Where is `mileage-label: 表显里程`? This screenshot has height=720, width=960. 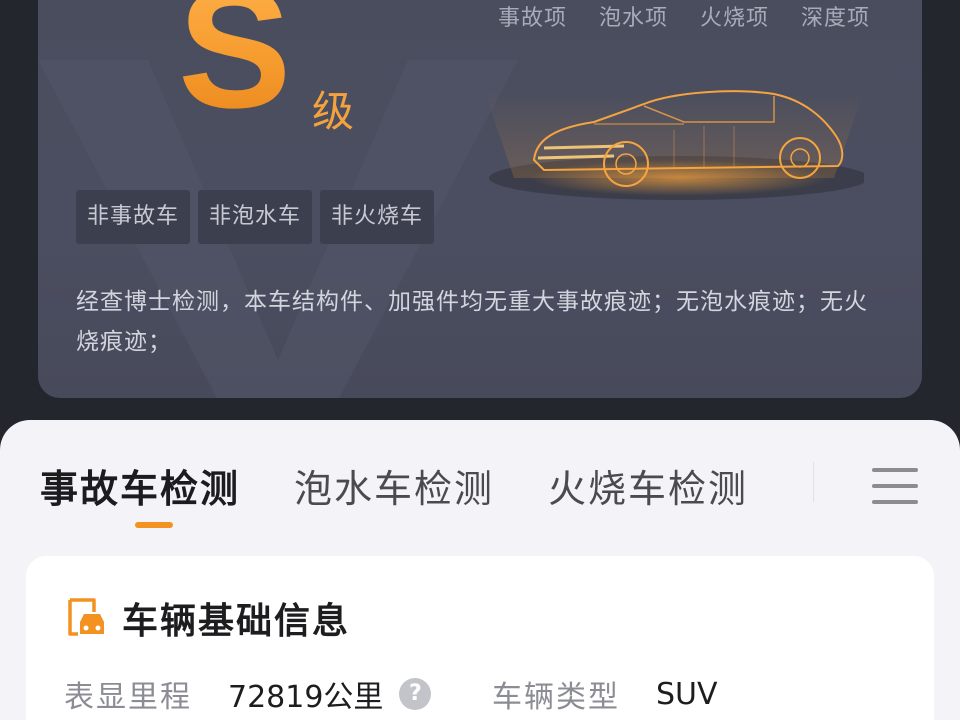
mileage-label: 表显里程 is located at coordinates (128, 697).